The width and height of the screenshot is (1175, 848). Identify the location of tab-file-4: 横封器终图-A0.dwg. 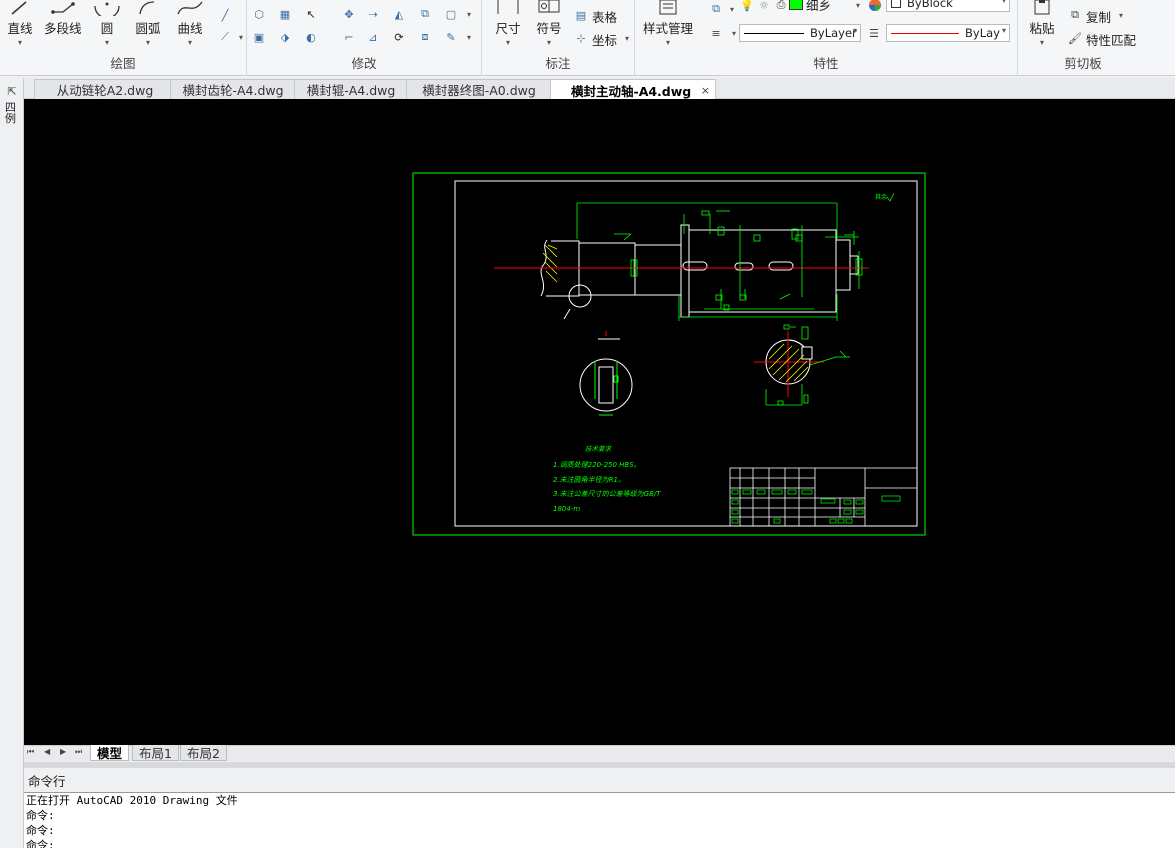
(479, 89).